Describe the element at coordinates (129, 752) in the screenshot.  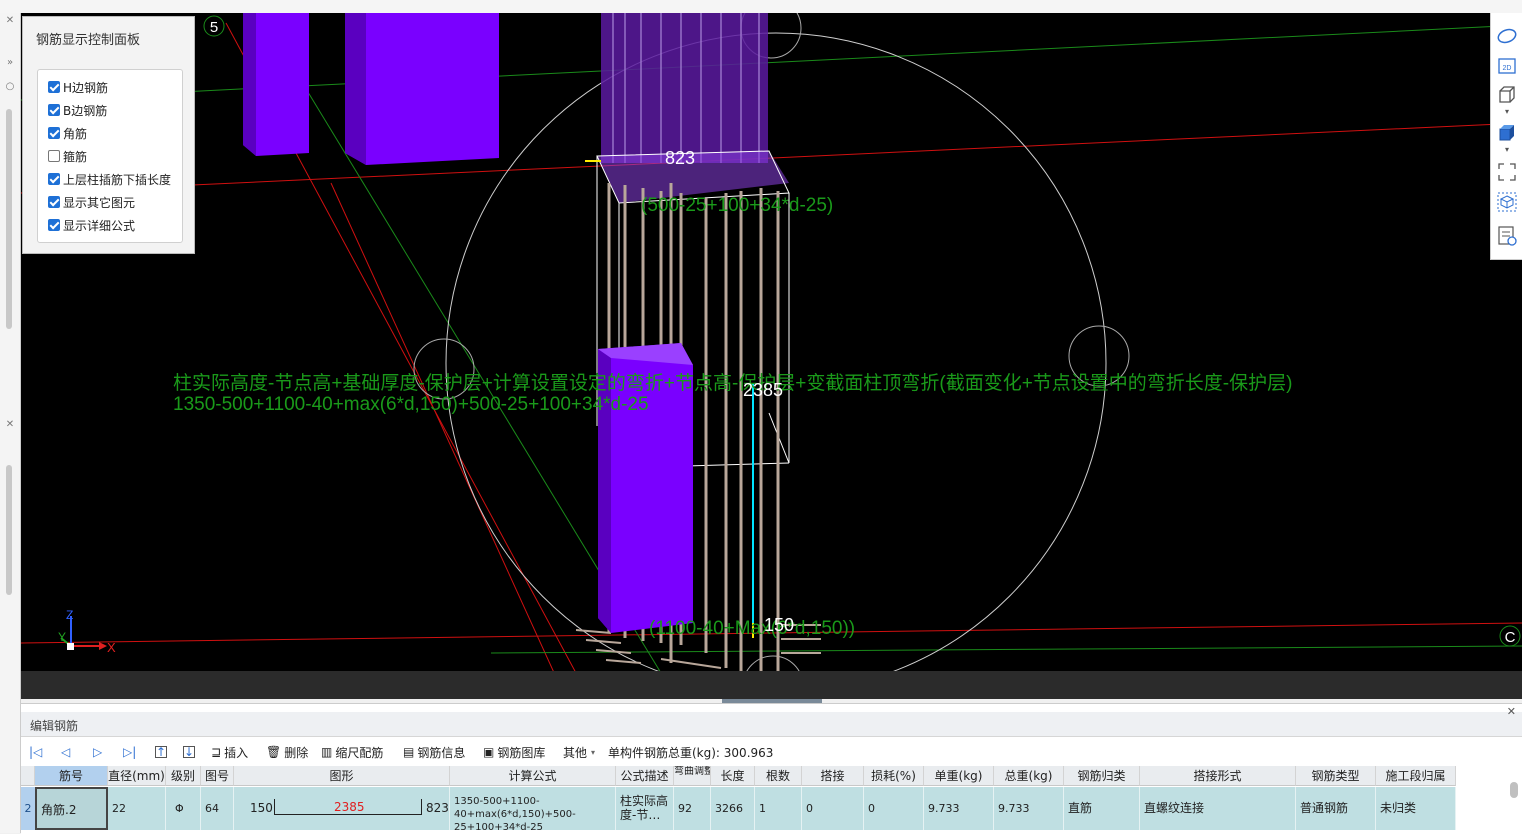
I see `last-record-icon: ▷|` at that location.